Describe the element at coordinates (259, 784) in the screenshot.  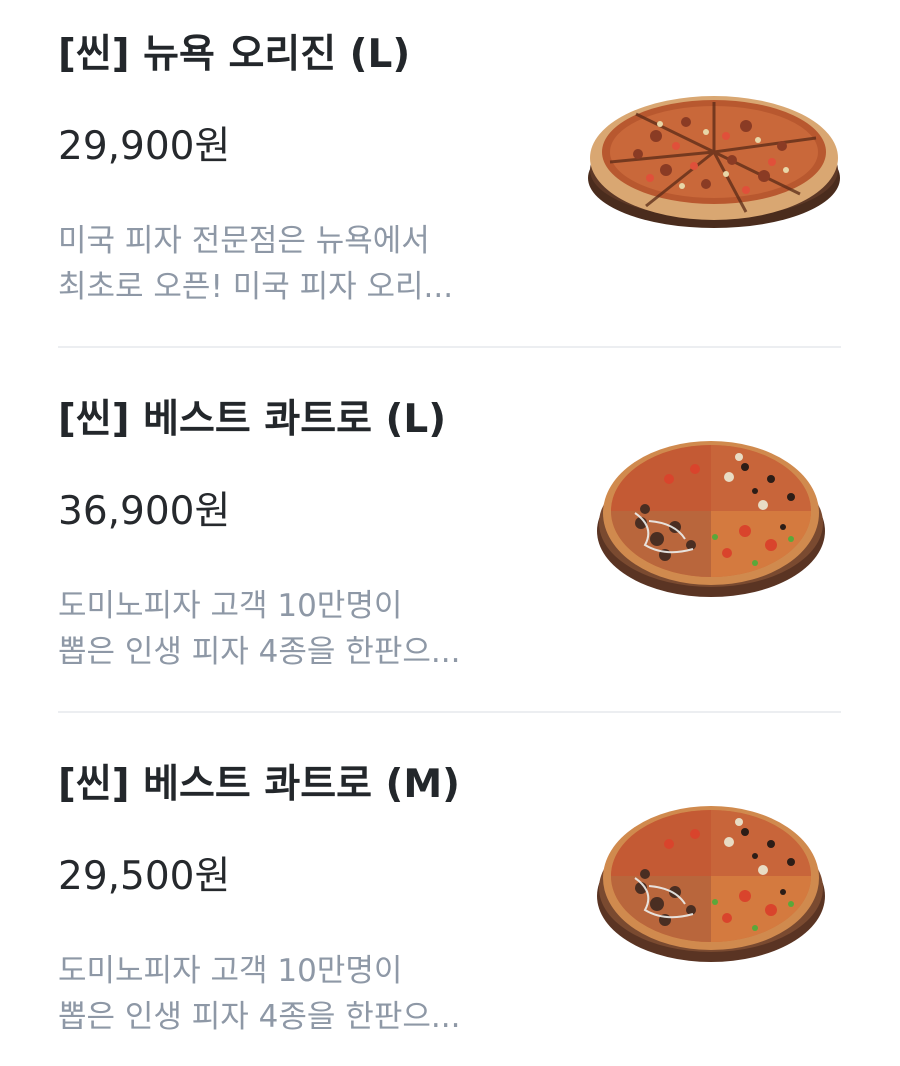
I see `menu-item-name: [씬] 베스트 콰트로 (M)` at that location.